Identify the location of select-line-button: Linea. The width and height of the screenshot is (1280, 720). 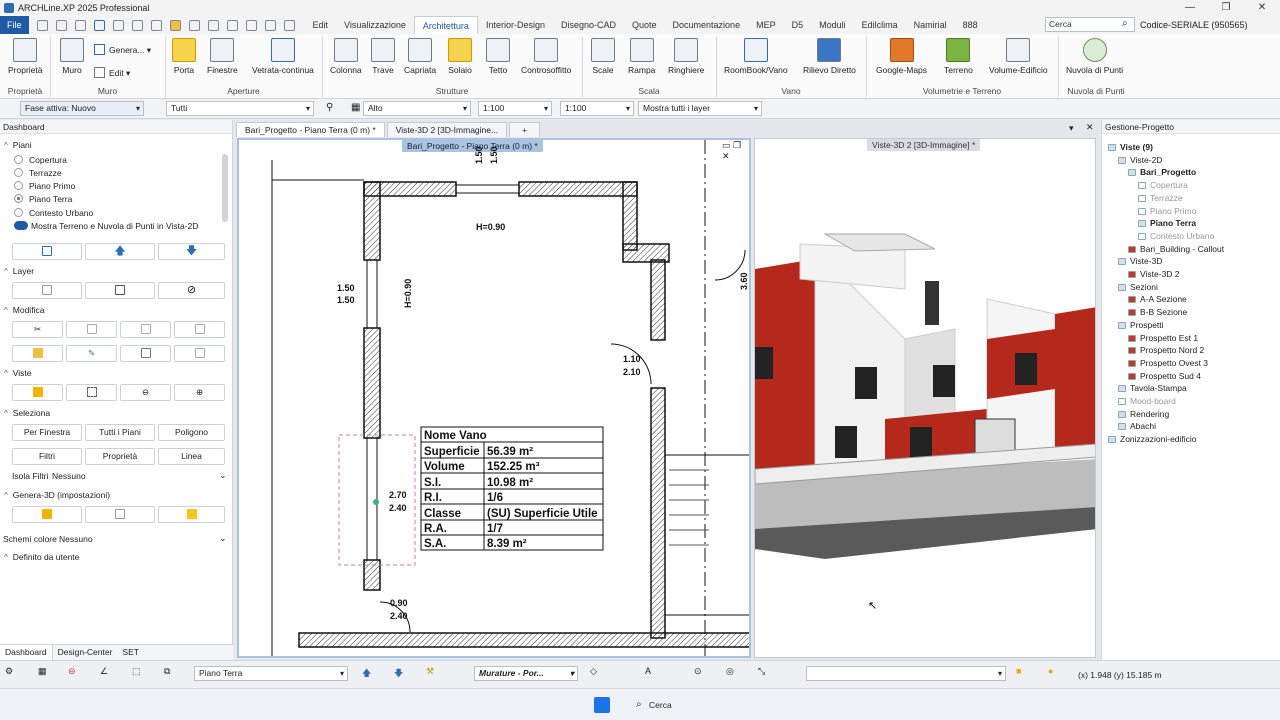
(191, 456).